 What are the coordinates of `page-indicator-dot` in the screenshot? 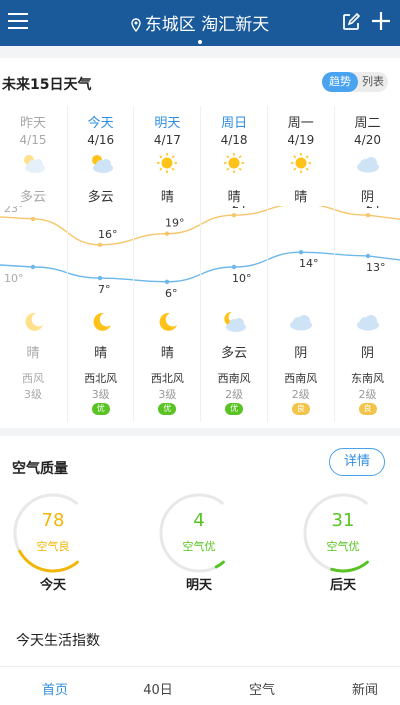 It's located at (200, 42).